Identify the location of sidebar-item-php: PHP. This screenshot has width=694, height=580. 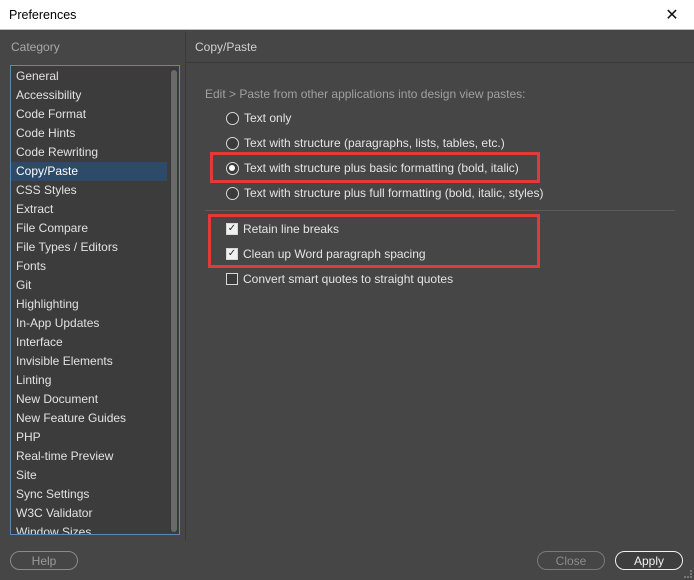
(89, 437).